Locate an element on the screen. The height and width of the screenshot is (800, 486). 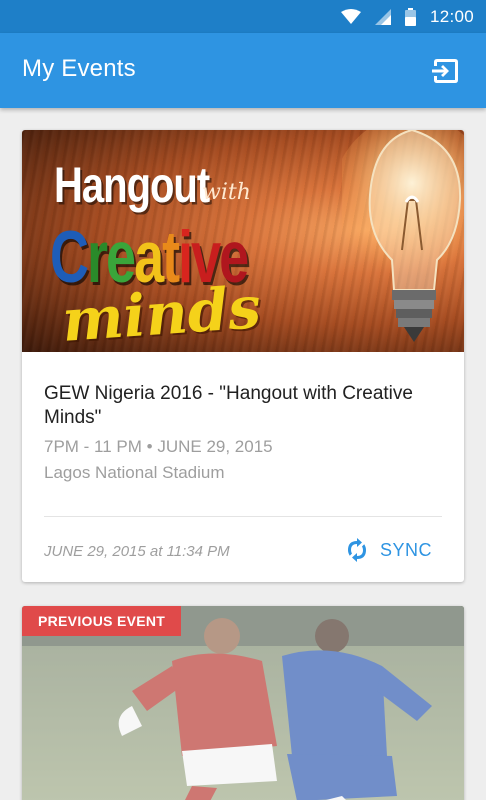
sync-label: SYNC is located at coordinates (405, 549).